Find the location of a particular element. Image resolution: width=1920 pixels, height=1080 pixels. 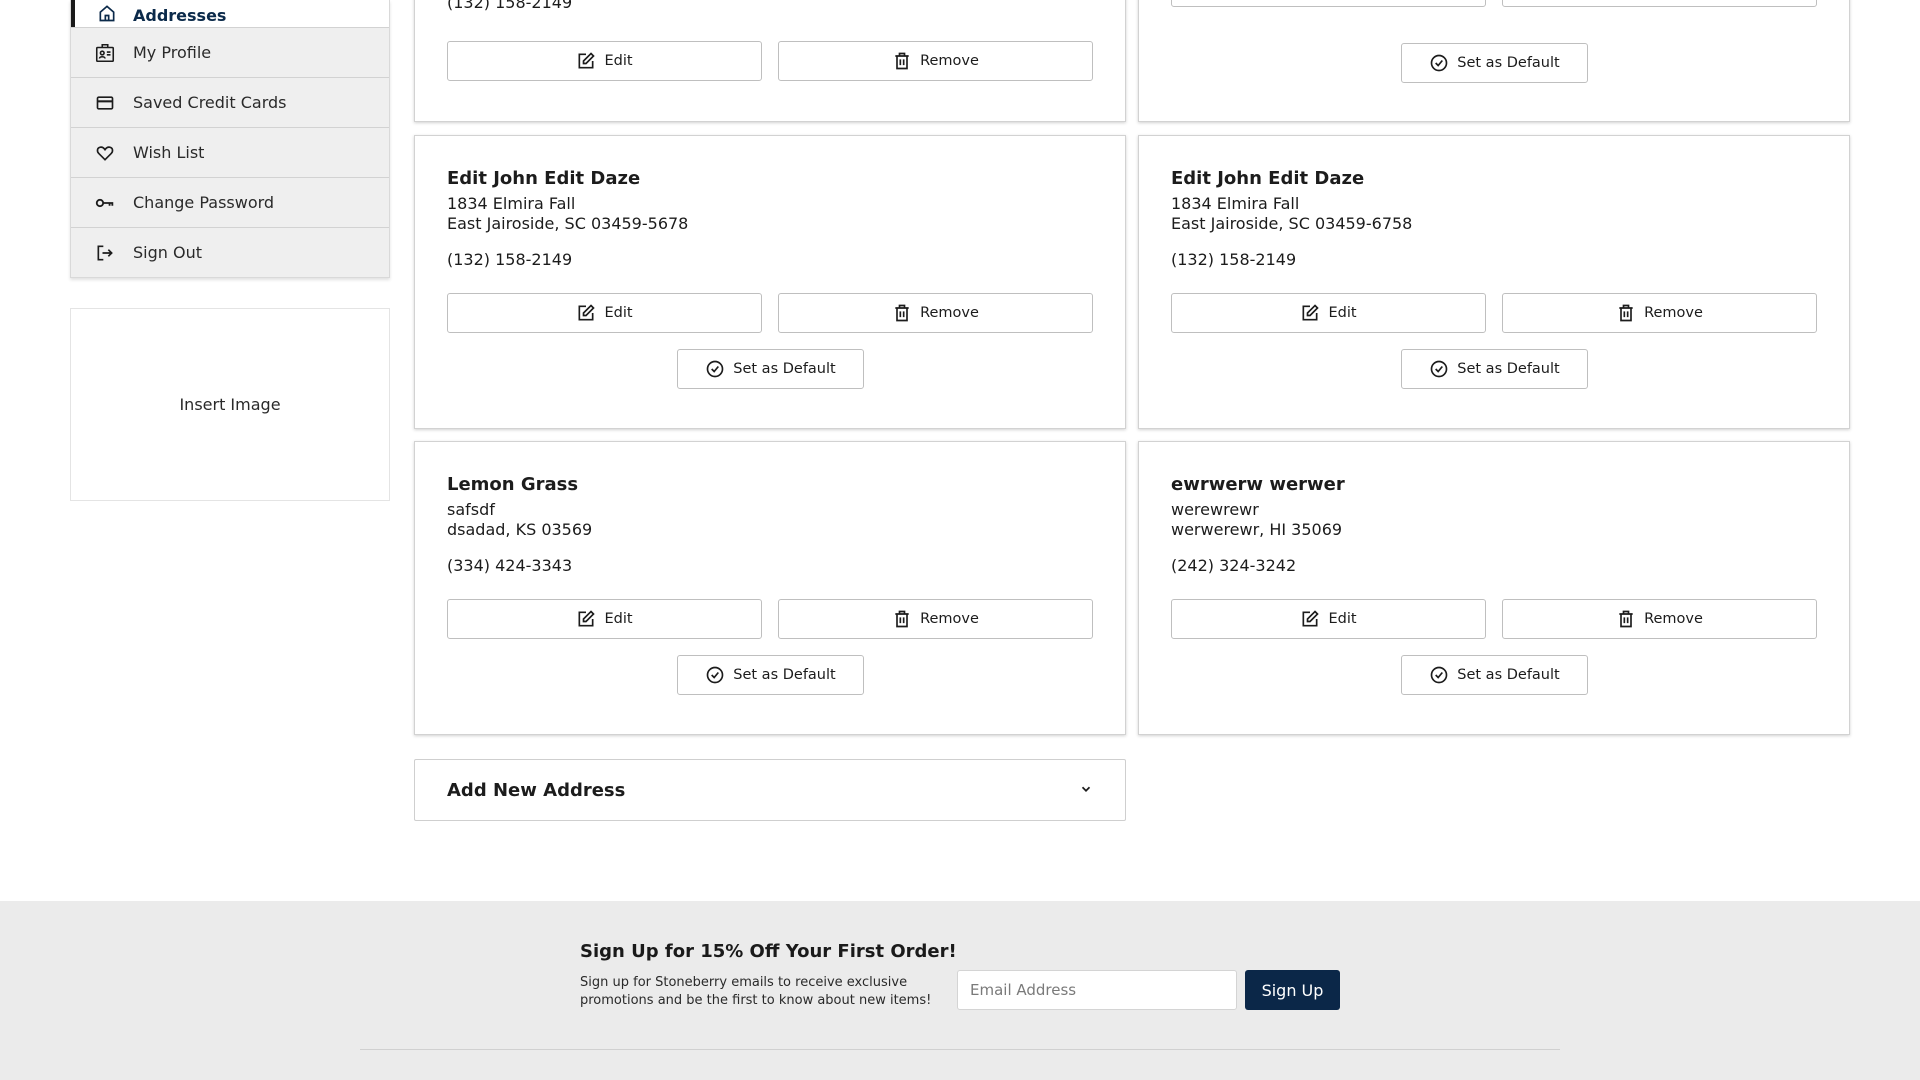

home-icon is located at coordinates (107, 13).